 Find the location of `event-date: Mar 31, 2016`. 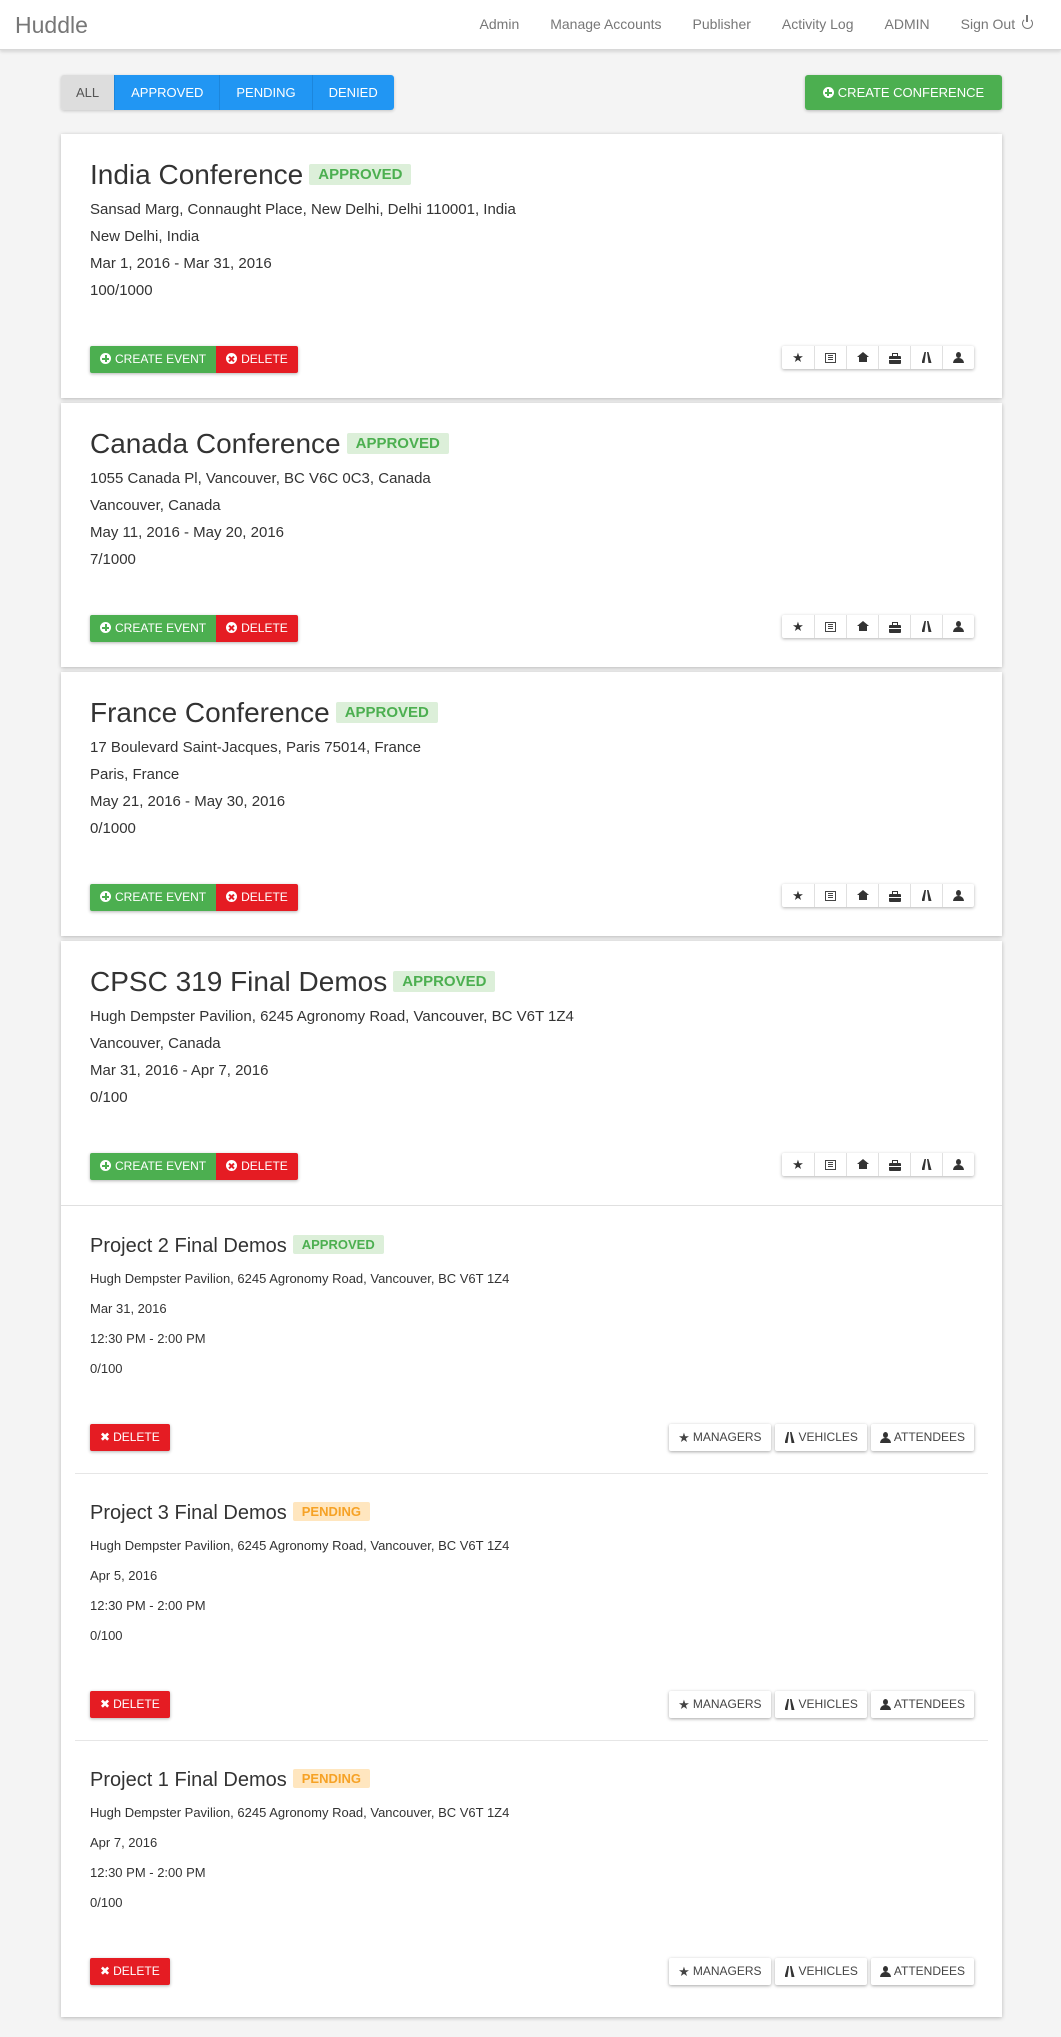

event-date: Mar 31, 2016 is located at coordinates (128, 1308).